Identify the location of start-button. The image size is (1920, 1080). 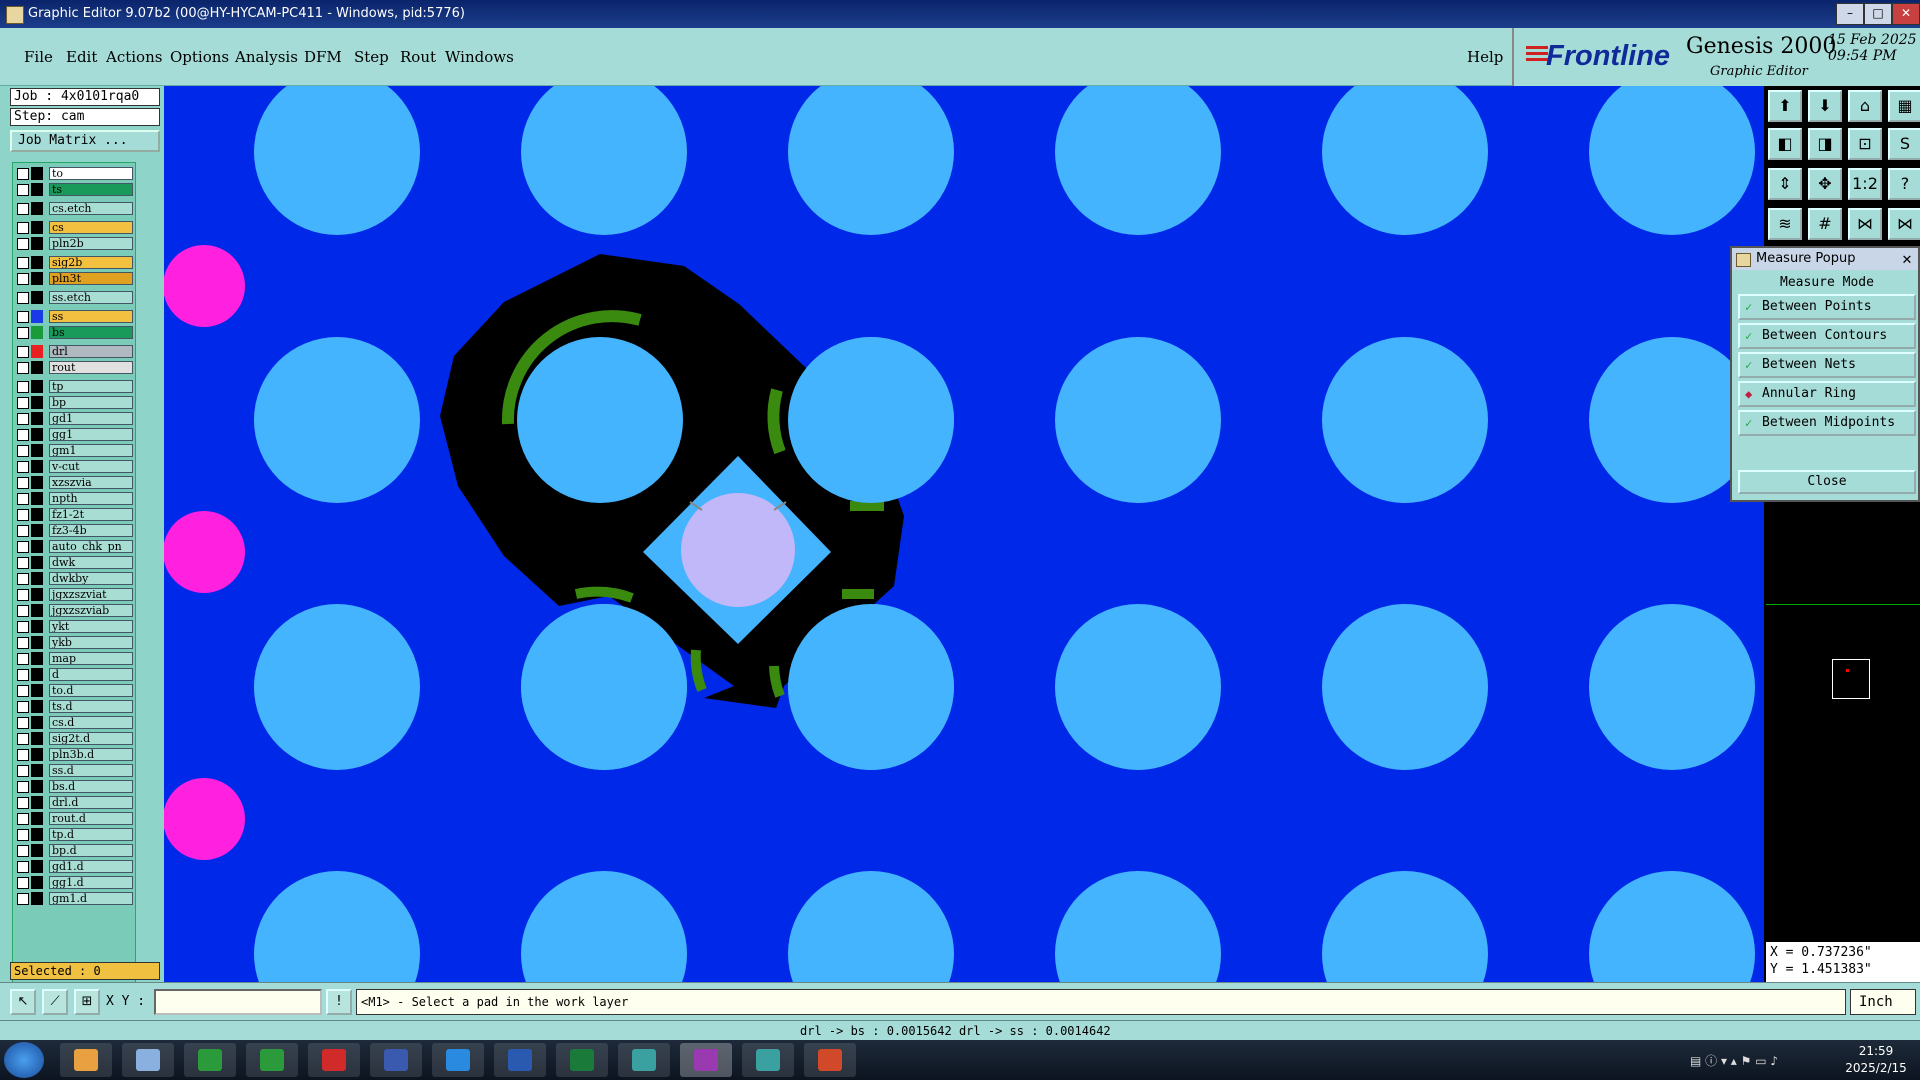
(24, 1060).